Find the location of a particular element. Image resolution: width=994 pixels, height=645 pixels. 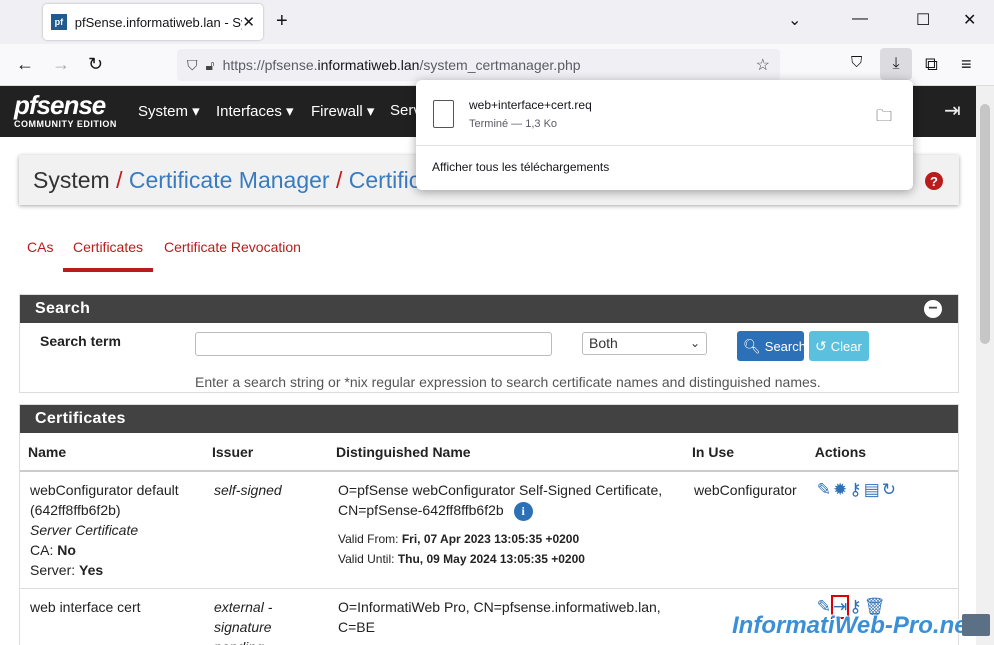

breadcrumb-system: System is located at coordinates (71, 180).